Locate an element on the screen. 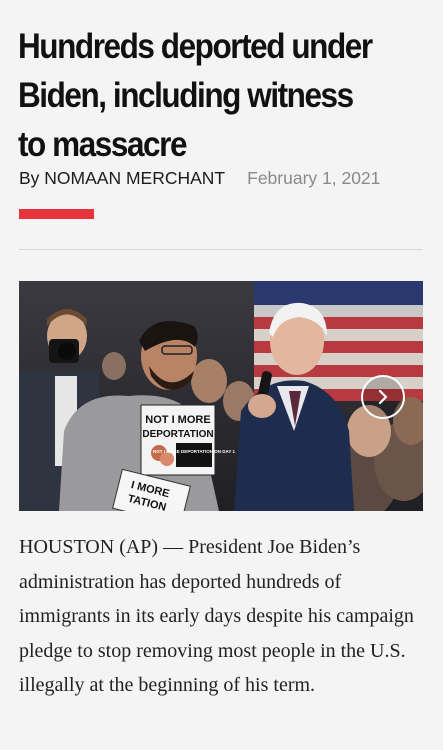 This screenshot has width=443, height=750. publish-date: February 1, 2021 is located at coordinates (314, 178).